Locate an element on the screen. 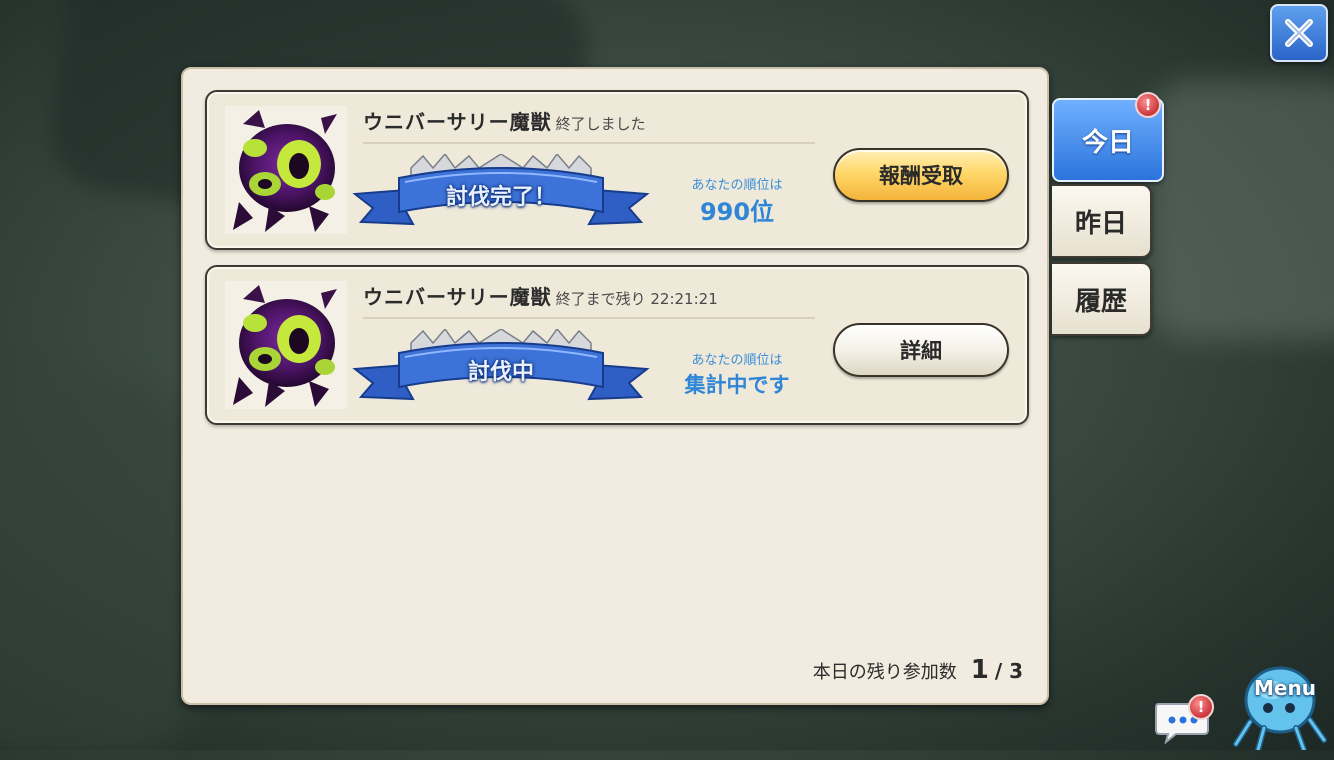 The width and height of the screenshot is (1334, 760). event-title: ウニバーサリー魔獣 終了しました is located at coordinates (504, 122).